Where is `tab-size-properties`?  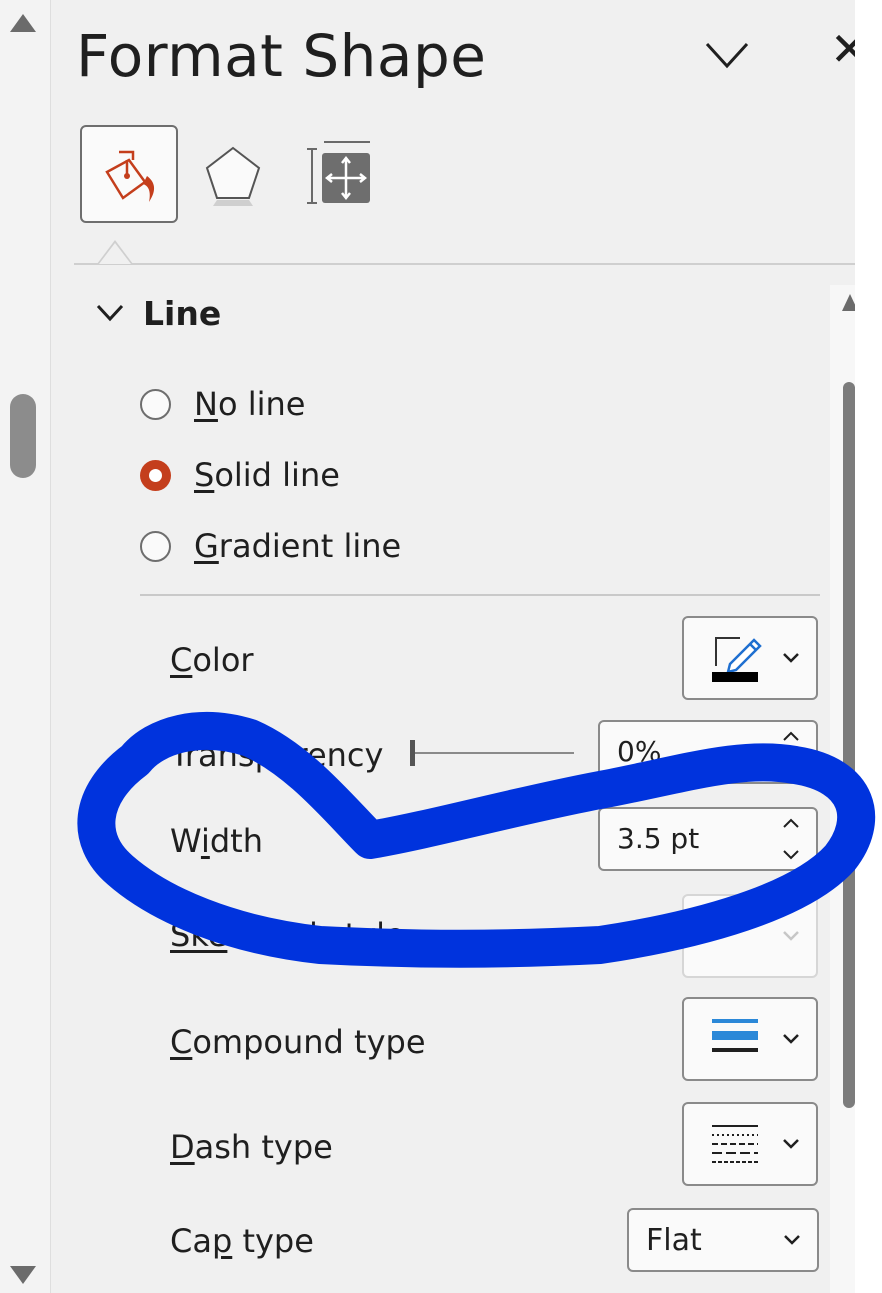 tab-size-properties is located at coordinates (339, 174).